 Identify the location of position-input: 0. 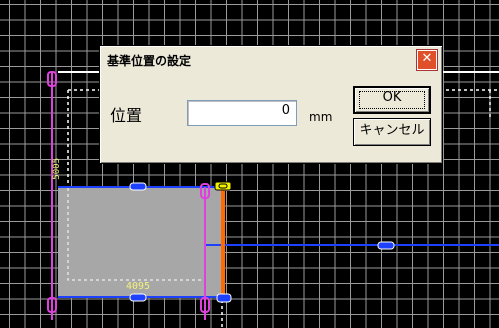
(242, 113).